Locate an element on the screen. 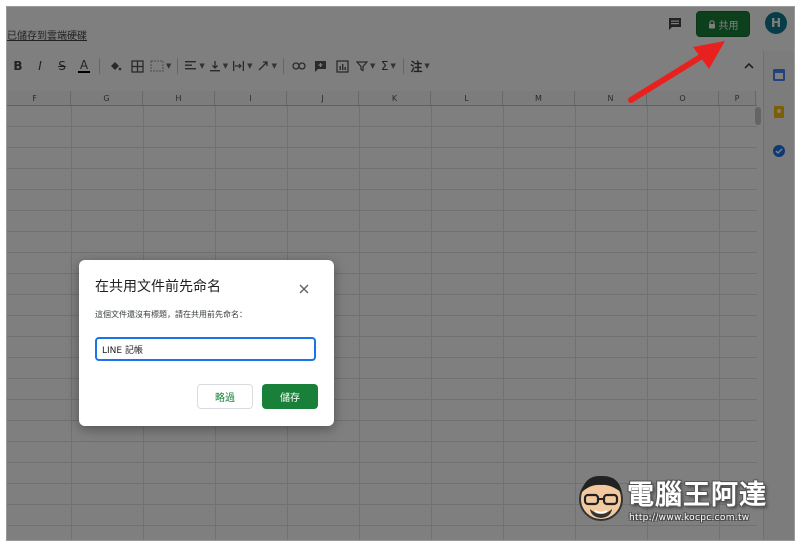 The image size is (800, 545). annotation-arrow is located at coordinates (676, 72).